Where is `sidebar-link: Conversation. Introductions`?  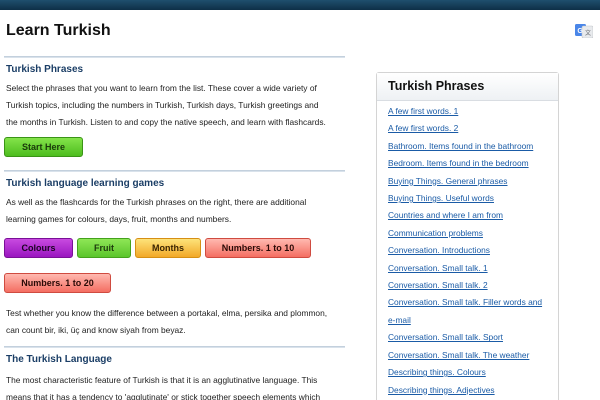
sidebar-link: Conversation. Introductions is located at coordinates (439, 250).